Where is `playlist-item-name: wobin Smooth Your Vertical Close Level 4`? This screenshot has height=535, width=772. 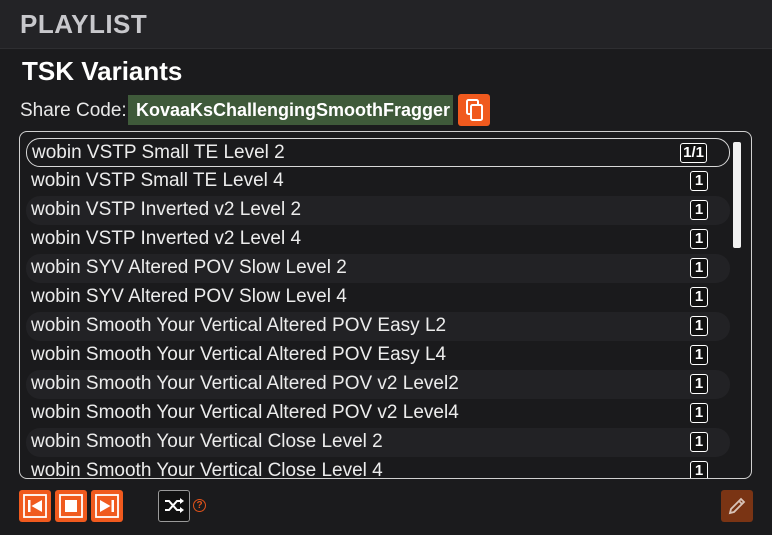
playlist-item-name: wobin Smooth Your Vertical Close Level 4 is located at coordinates (207, 469).